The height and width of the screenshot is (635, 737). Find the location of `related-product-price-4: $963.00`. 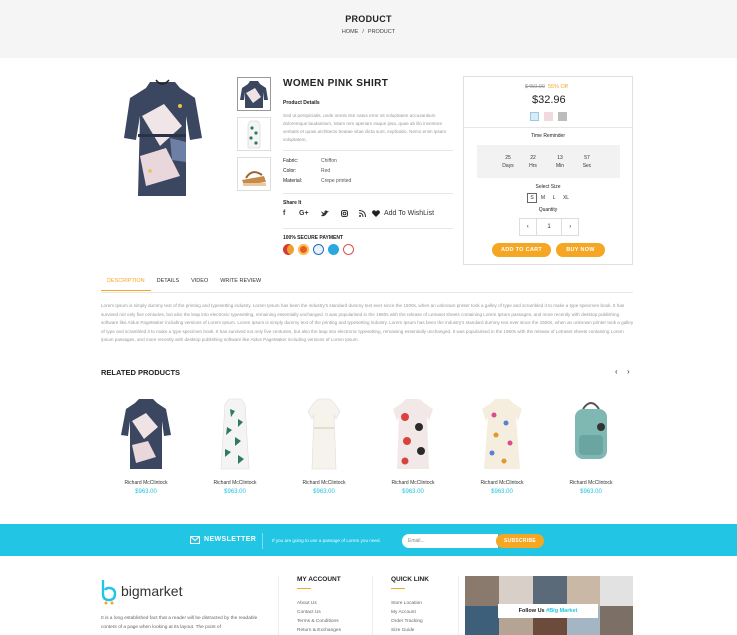

related-product-price-4: $963.00 is located at coordinates (413, 492).